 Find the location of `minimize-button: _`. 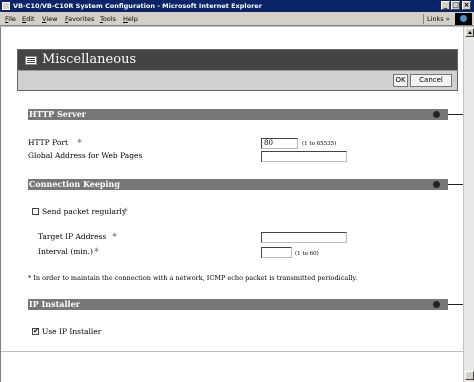

minimize-button: _ is located at coordinates (445, 5).